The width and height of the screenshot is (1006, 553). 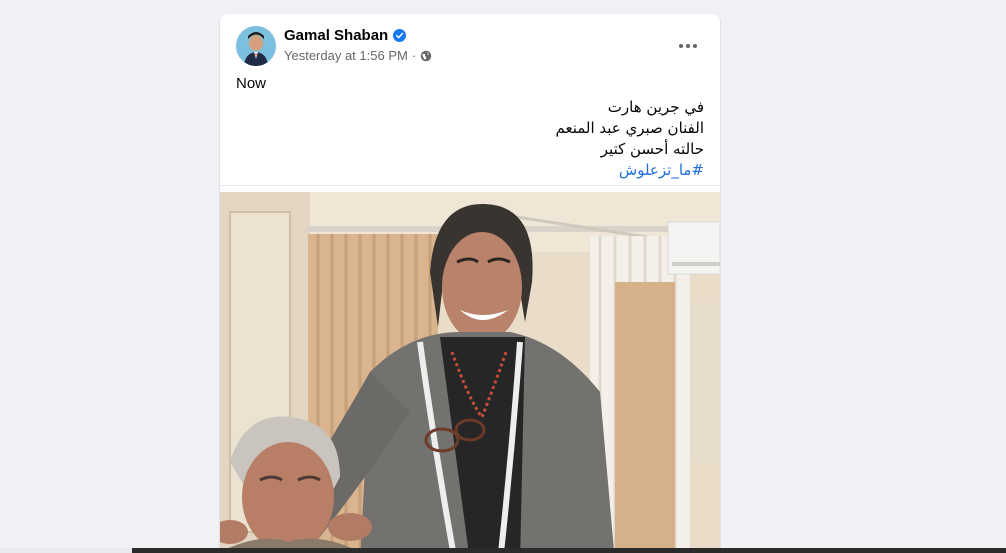 I want to click on verified-badge-icon, so click(x=400, y=35).